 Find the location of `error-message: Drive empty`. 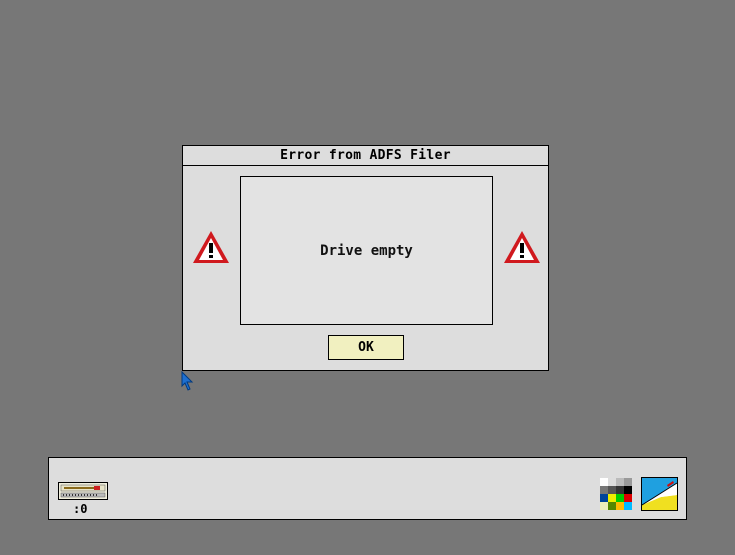

error-message: Drive empty is located at coordinates (366, 250).